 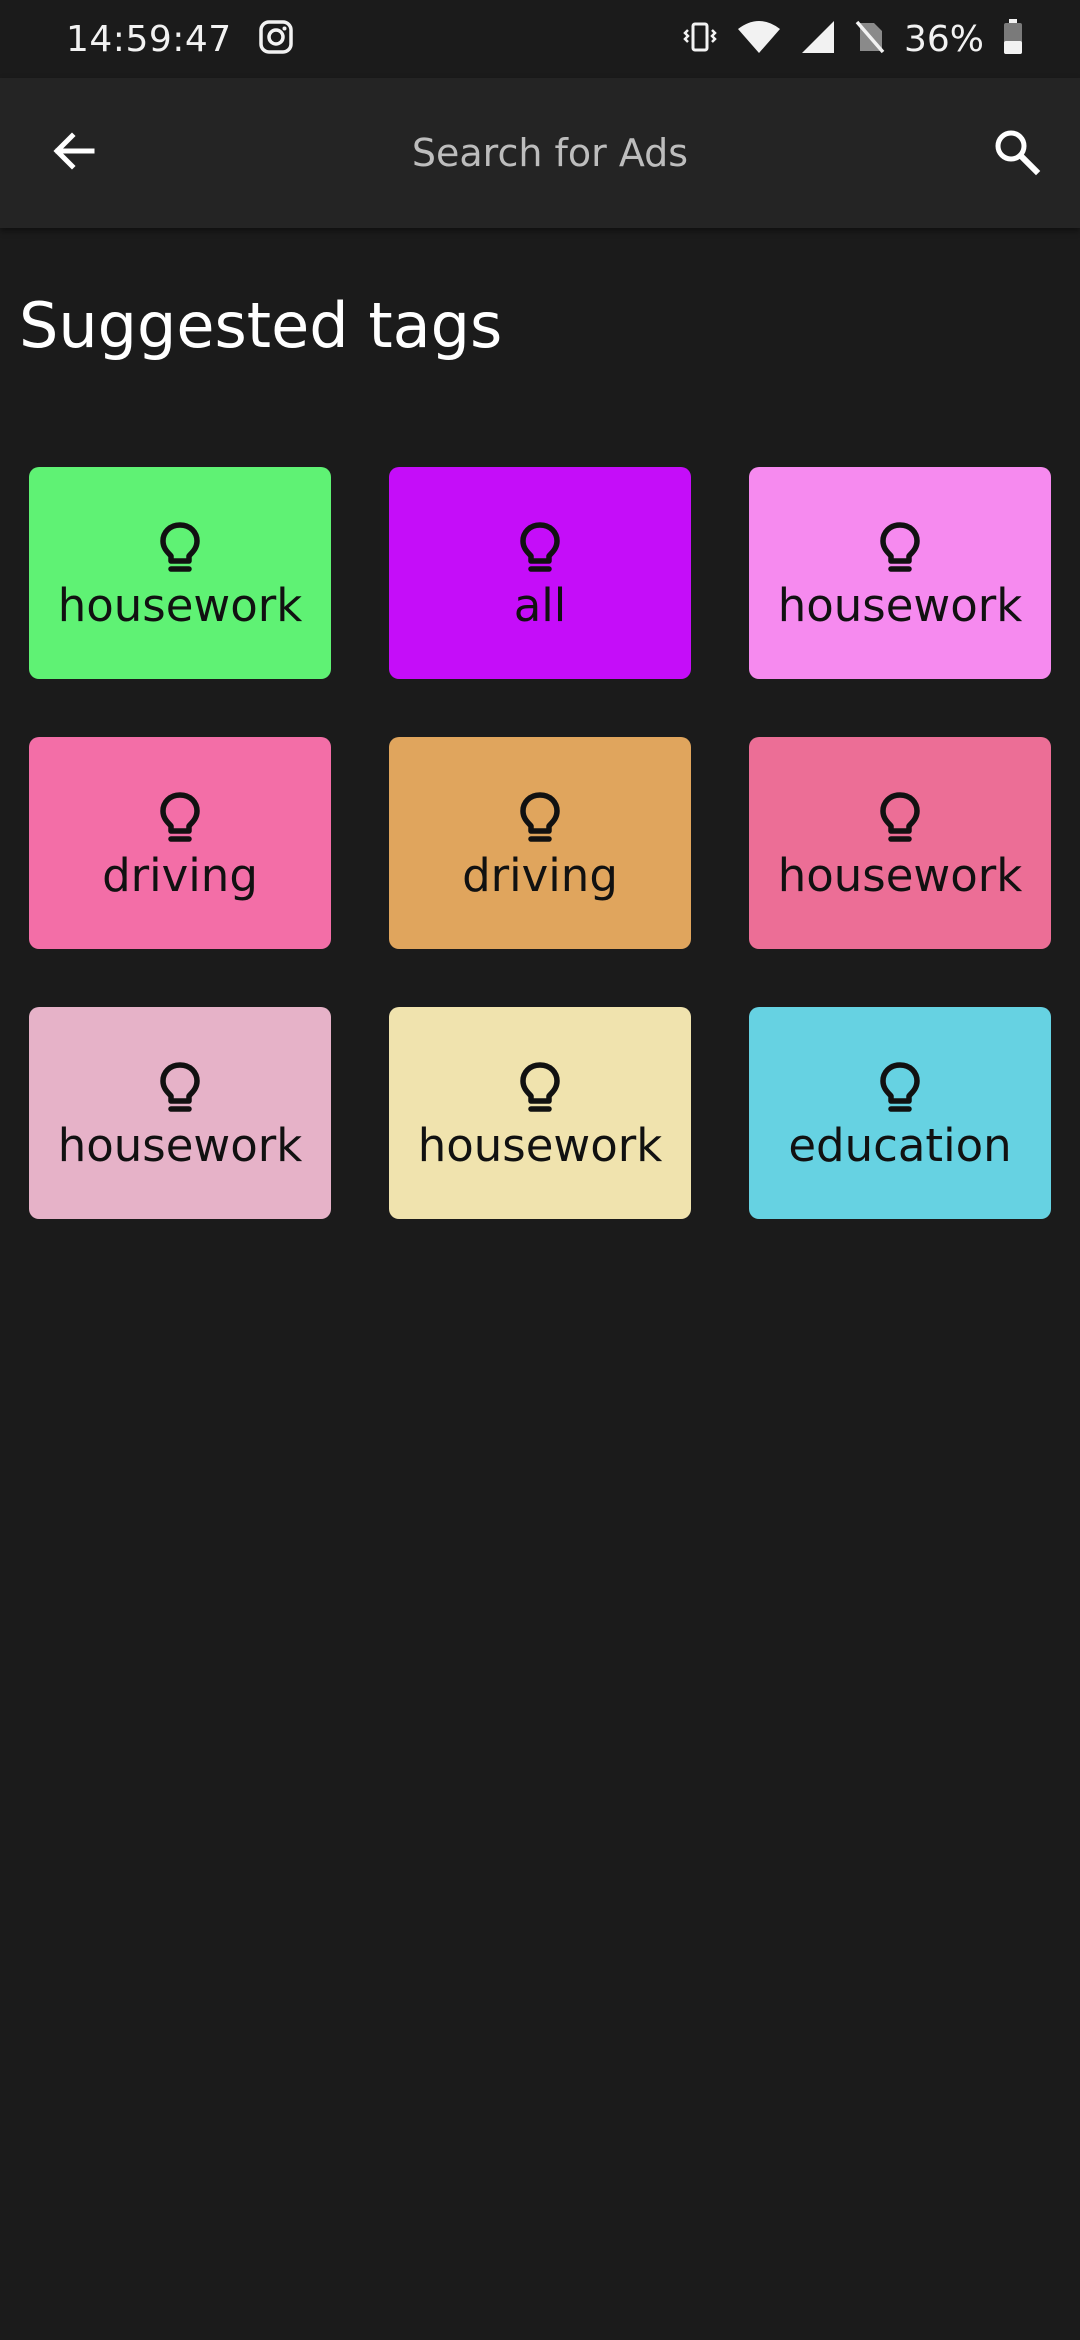 What do you see at coordinates (759, 39) in the screenshot?
I see `wifi-icon` at bounding box center [759, 39].